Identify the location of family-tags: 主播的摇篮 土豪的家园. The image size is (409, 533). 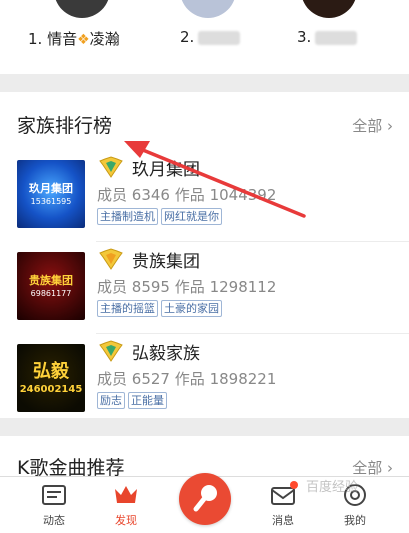
(159, 308).